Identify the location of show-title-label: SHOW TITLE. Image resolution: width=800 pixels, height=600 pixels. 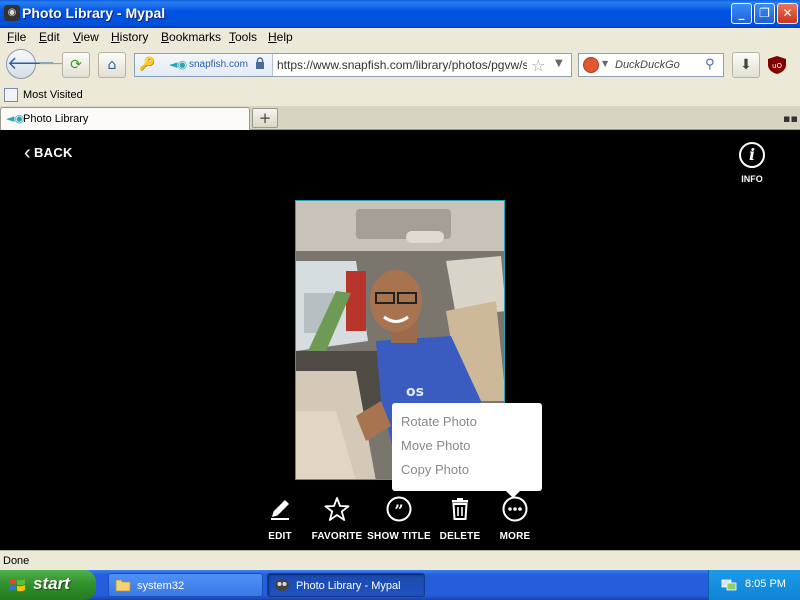
(399, 536).